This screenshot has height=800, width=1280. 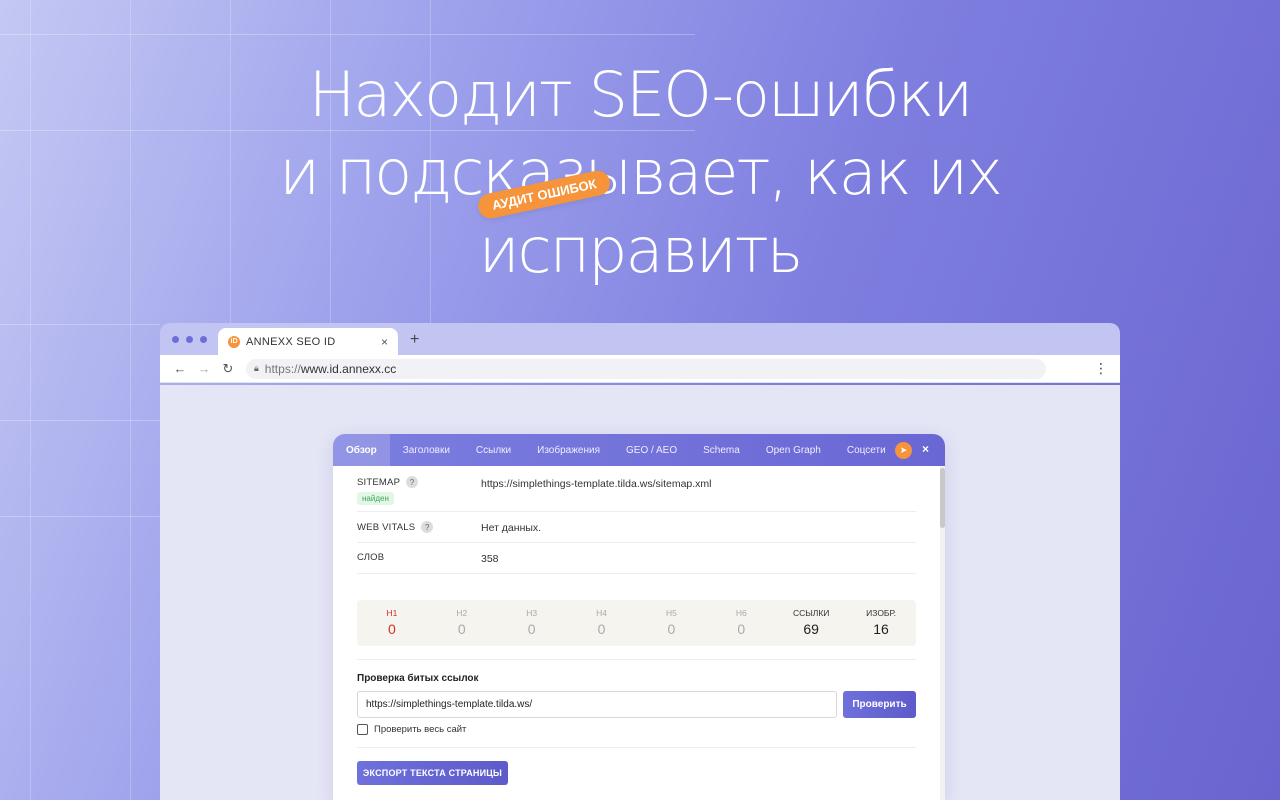 What do you see at coordinates (420, 729) in the screenshot?
I see `whole-site-label: Проверить весь сайт` at bounding box center [420, 729].